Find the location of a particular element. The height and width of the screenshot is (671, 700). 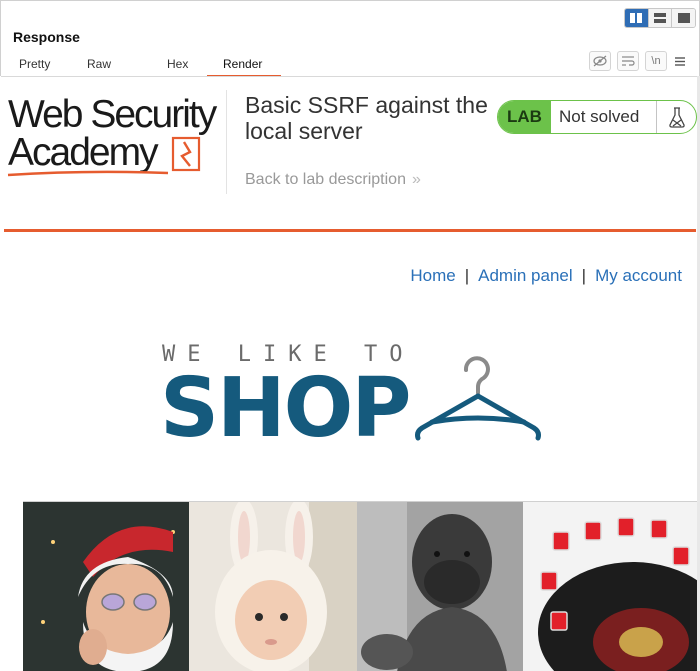

single-view-button is located at coordinates (683, 18).